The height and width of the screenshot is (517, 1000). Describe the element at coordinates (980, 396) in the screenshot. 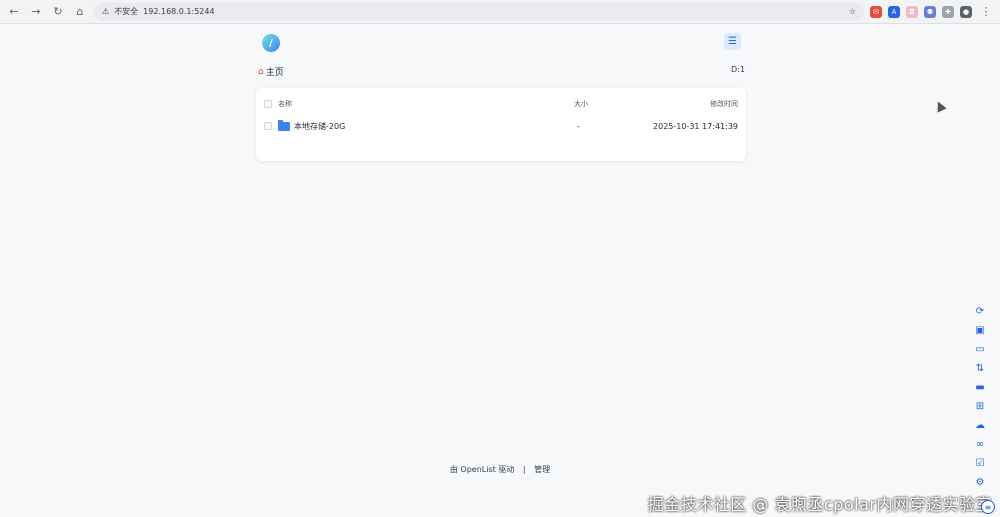

I see `side-toolbar: ⟳ ▣ ▭ ⇅ ▬ ⊞ ☁ ∞ ☑ ⚙` at that location.